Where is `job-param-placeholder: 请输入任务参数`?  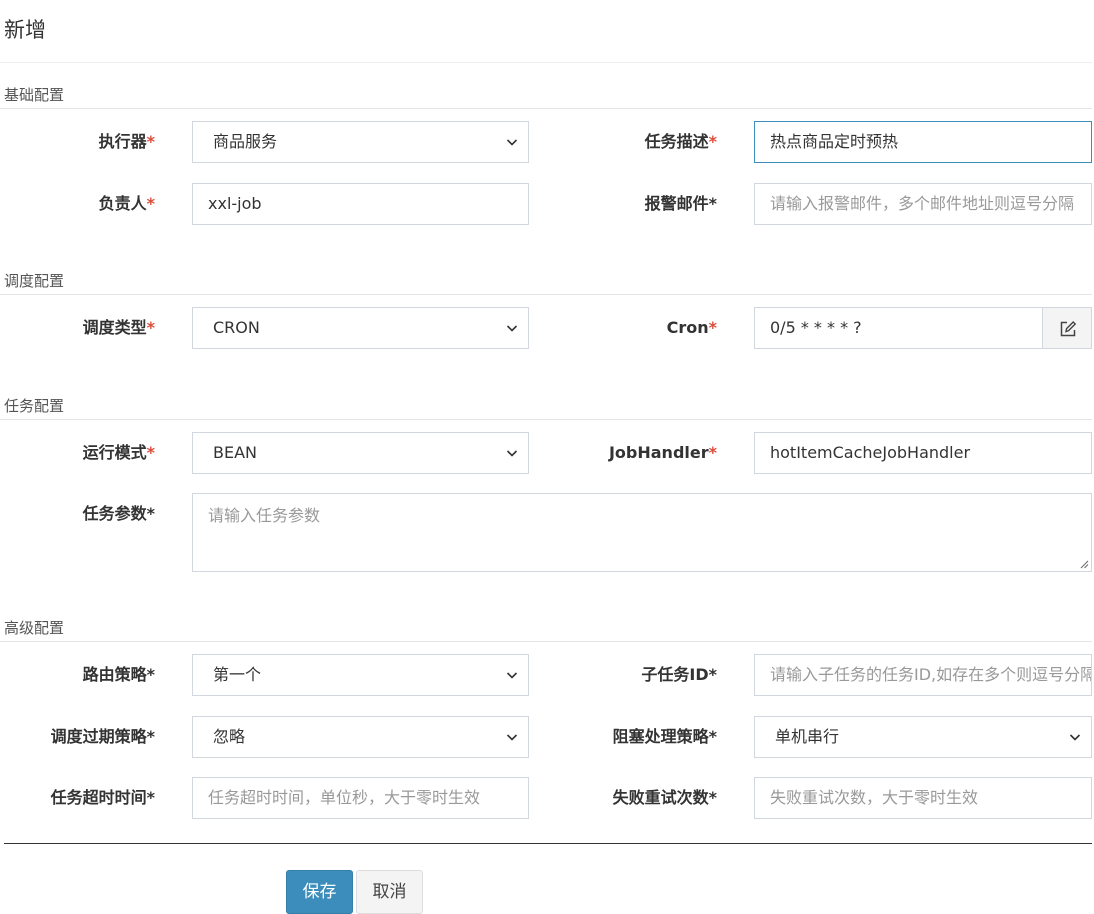 job-param-placeholder: 请输入任务参数 is located at coordinates (264, 515).